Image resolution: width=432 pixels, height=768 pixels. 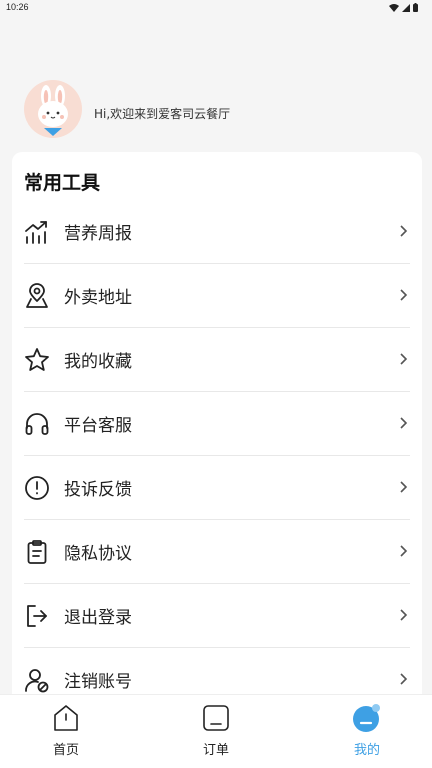 What do you see at coordinates (37, 359) in the screenshot?
I see `star-icon` at bounding box center [37, 359].